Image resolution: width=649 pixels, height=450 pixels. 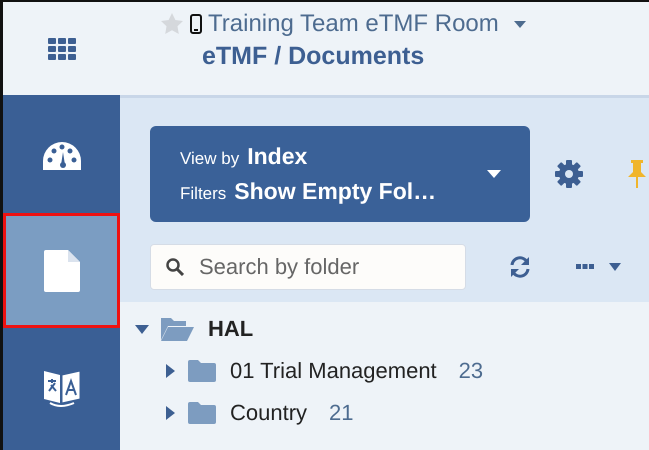 I want to click on folder-name: Country, so click(x=269, y=413).